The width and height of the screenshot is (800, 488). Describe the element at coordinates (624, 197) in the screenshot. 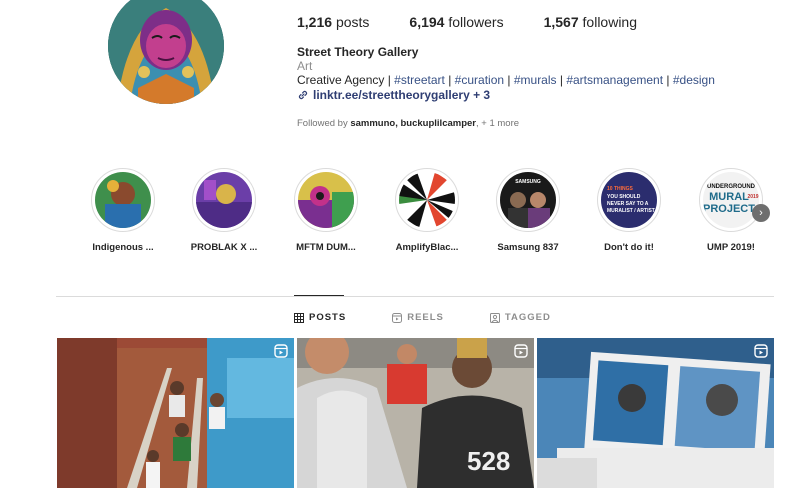

I see `svg-text: YOU SHOULD` at that location.